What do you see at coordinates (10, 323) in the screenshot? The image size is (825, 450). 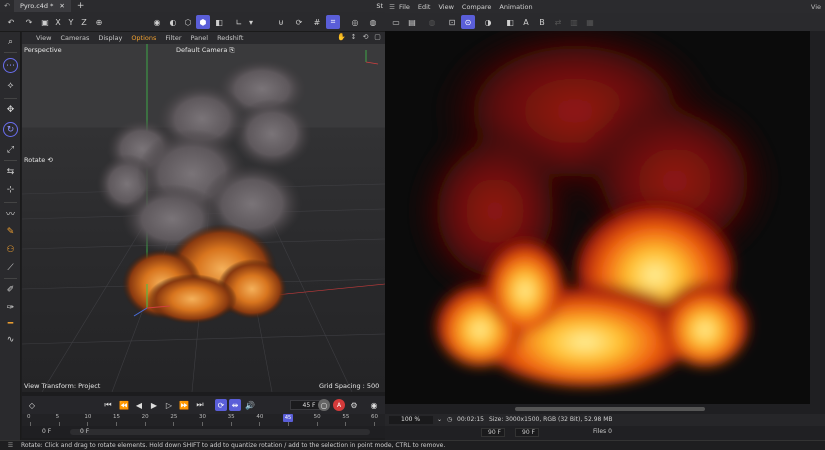 I see `sculpt-icon: ━` at bounding box center [10, 323].